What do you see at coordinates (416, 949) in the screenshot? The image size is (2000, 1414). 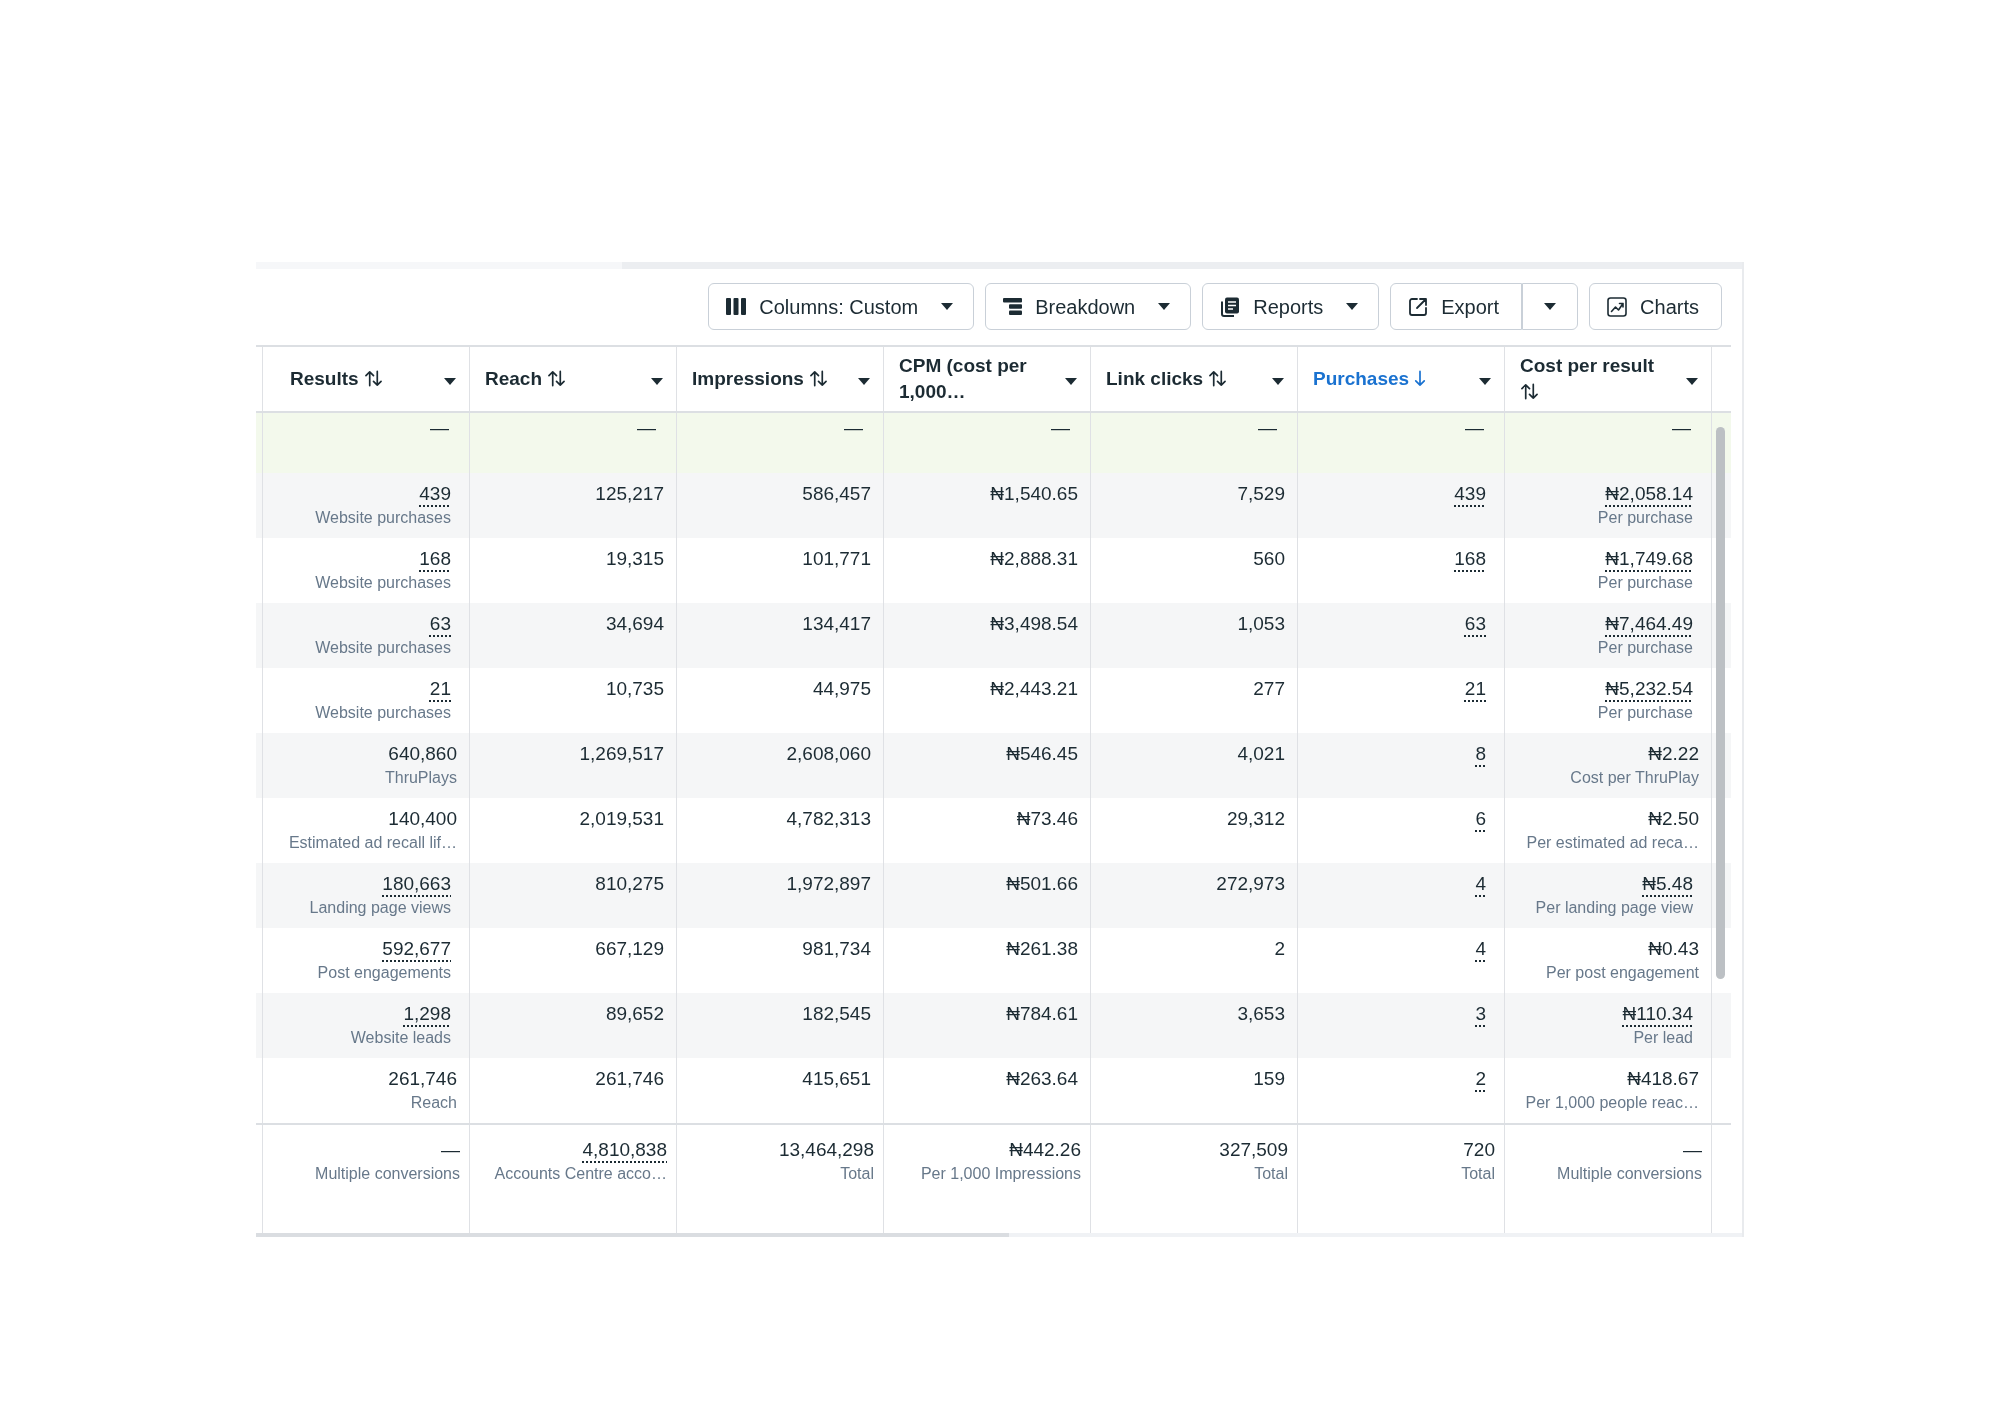 I see `cell-value: 592,677` at bounding box center [416, 949].